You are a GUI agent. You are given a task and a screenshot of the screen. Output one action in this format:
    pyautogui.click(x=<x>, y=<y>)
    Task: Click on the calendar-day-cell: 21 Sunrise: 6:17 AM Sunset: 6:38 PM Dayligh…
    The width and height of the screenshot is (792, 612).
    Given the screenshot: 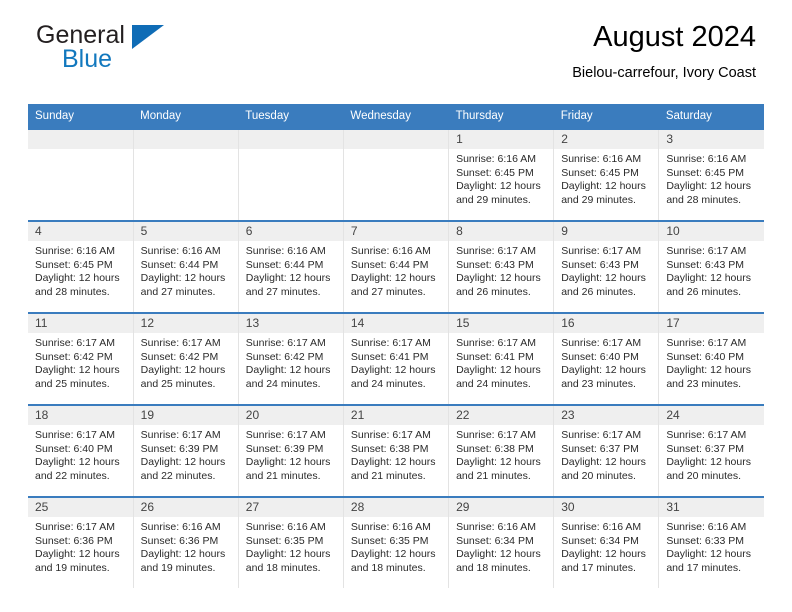 What is the action you would take?
    pyautogui.click(x=396, y=450)
    